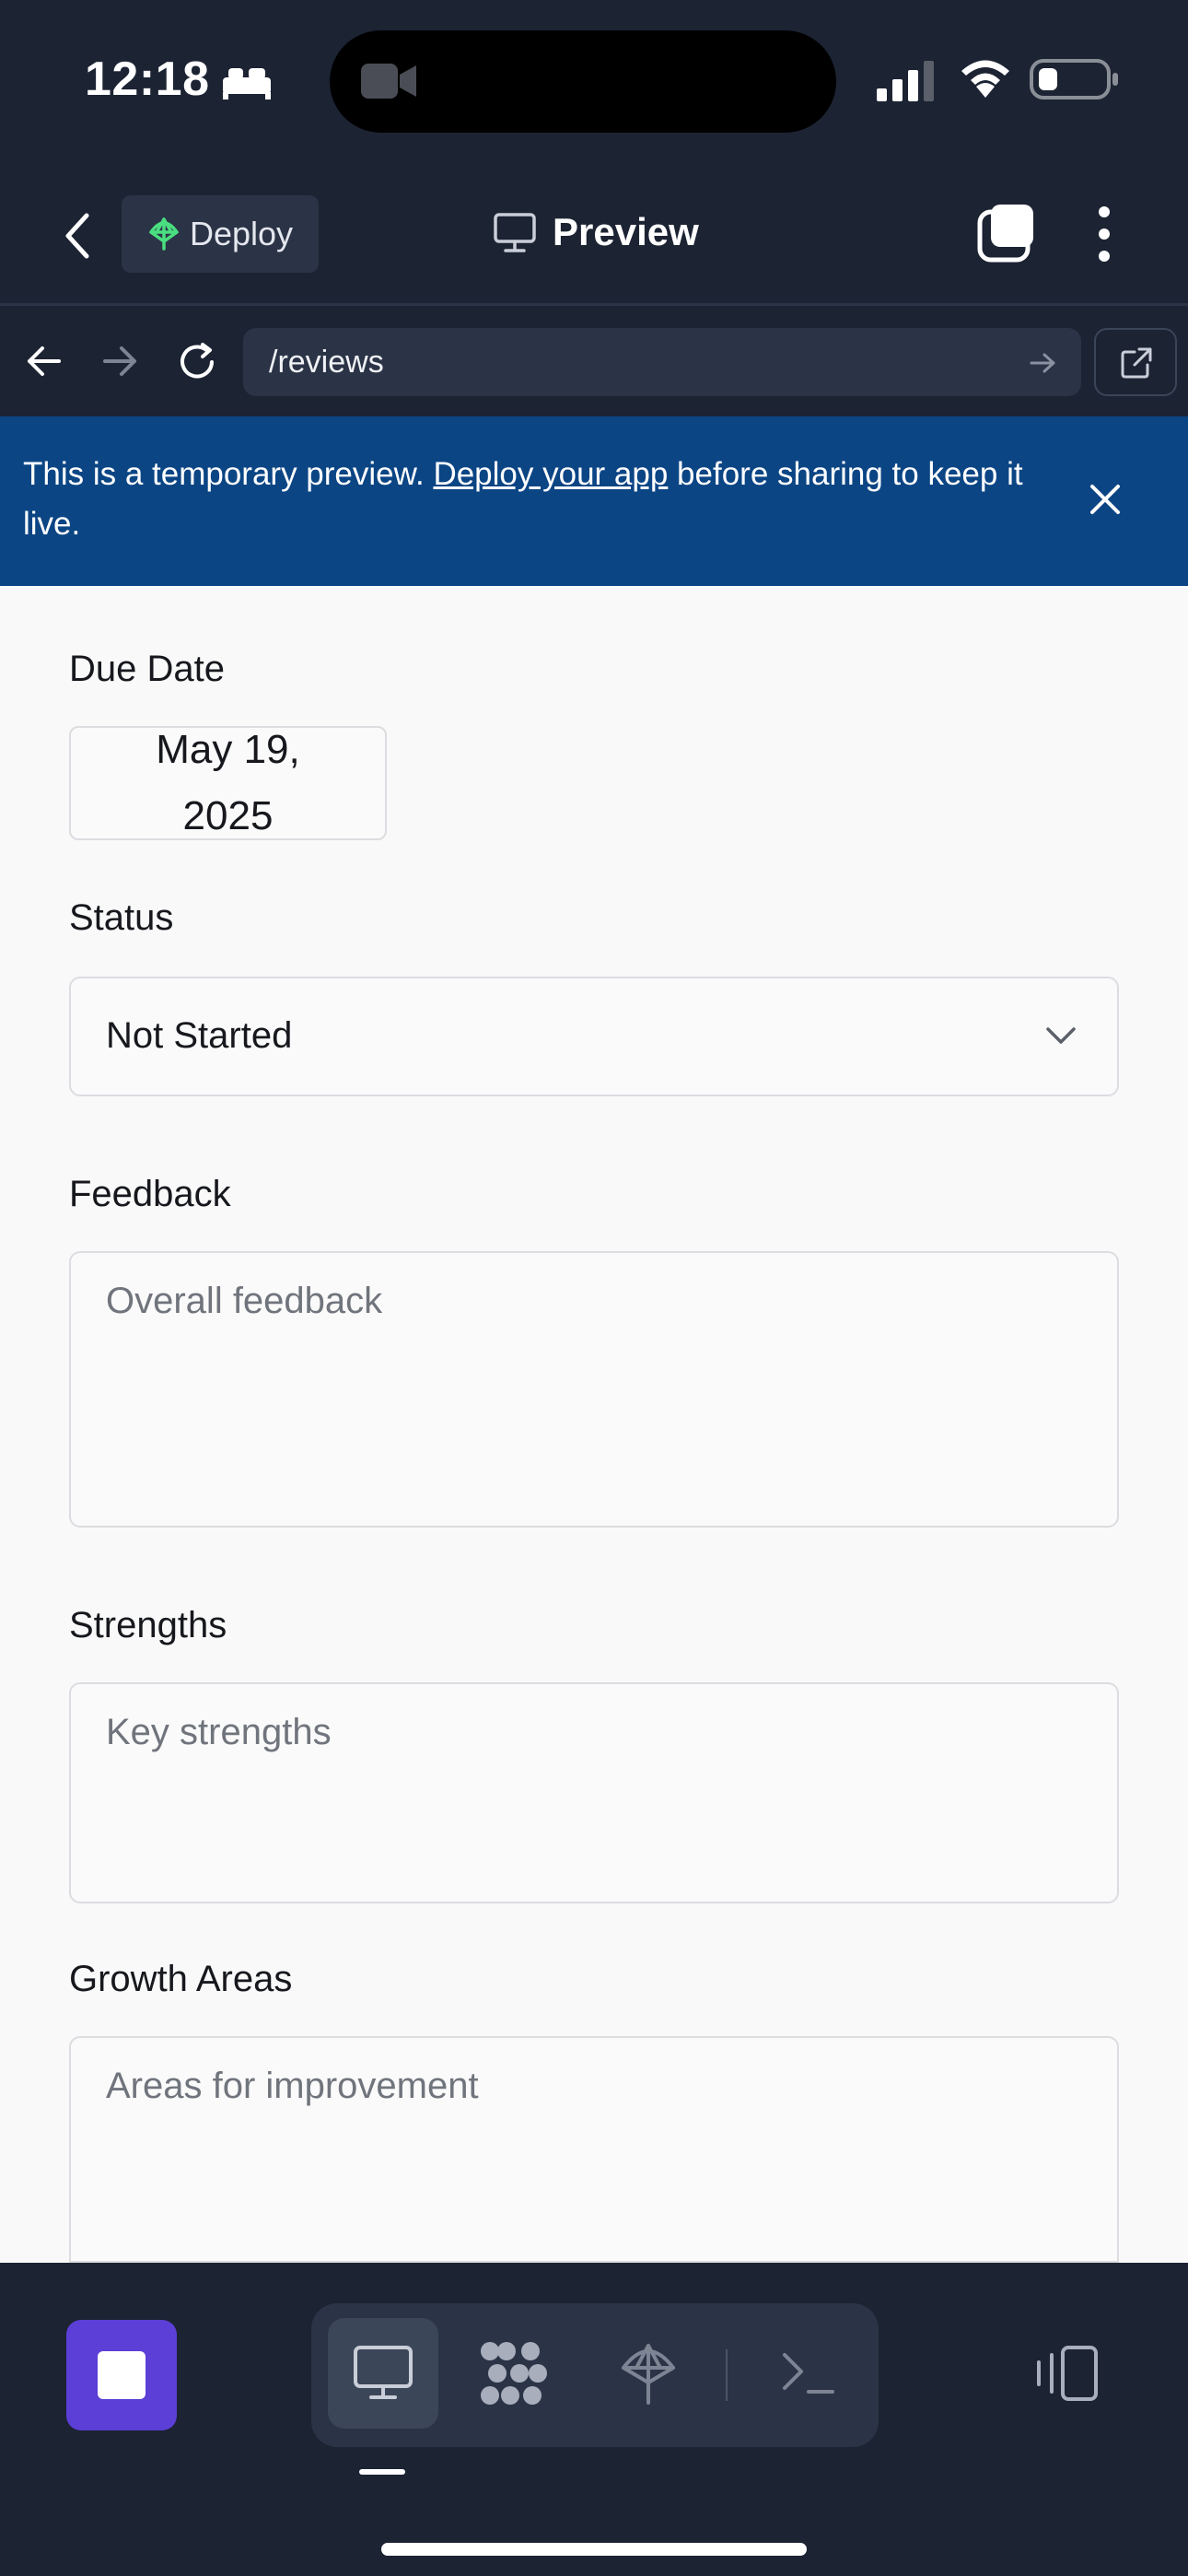 This screenshot has height=2576, width=1188. Describe the element at coordinates (247, 84) in the screenshot. I see `sleep-focus-icon` at that location.